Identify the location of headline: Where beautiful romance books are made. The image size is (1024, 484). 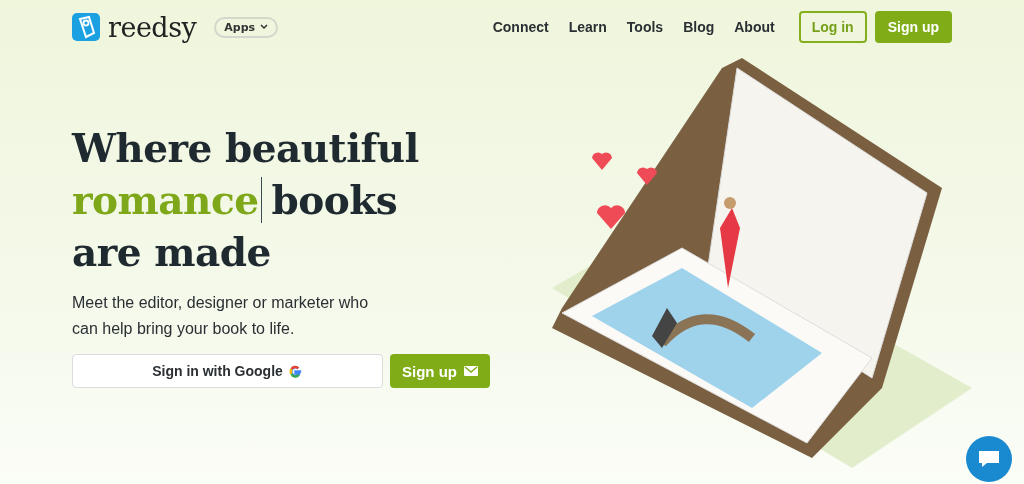
(246, 200).